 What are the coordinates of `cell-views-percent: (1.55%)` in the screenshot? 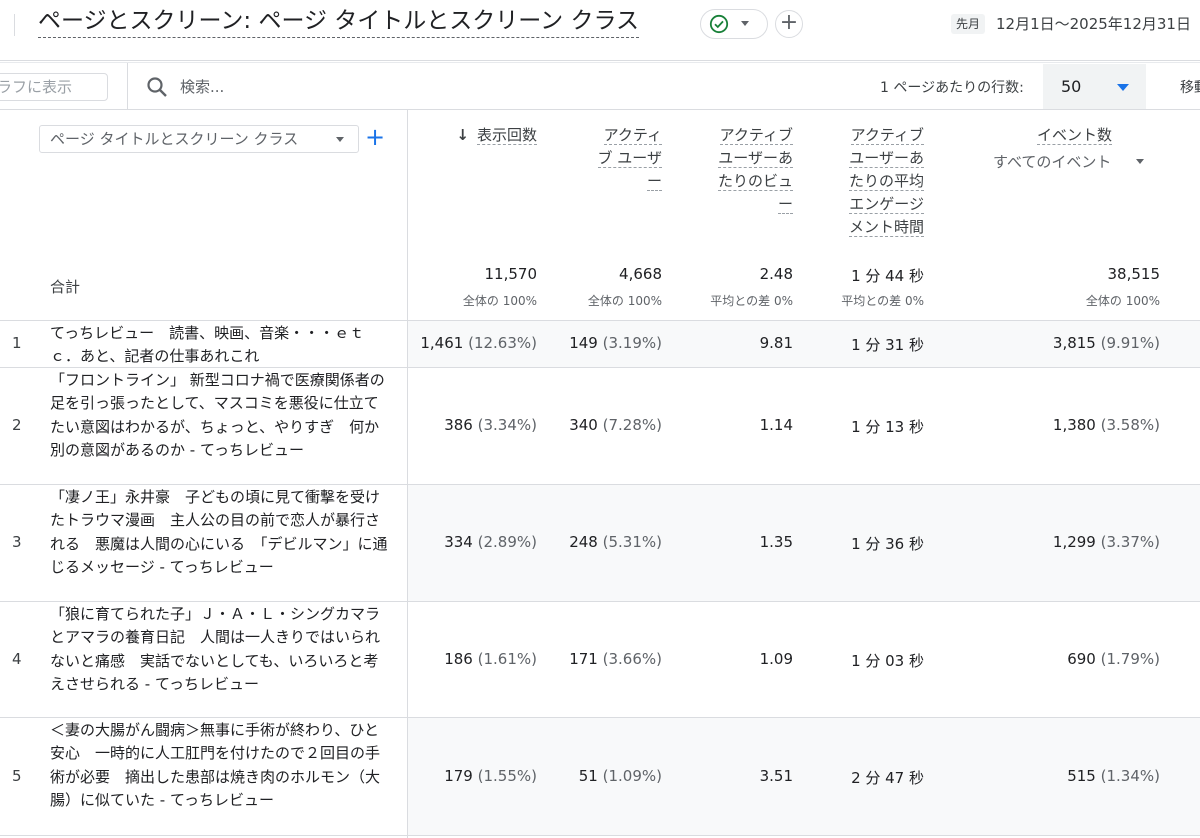 It's located at (507, 775).